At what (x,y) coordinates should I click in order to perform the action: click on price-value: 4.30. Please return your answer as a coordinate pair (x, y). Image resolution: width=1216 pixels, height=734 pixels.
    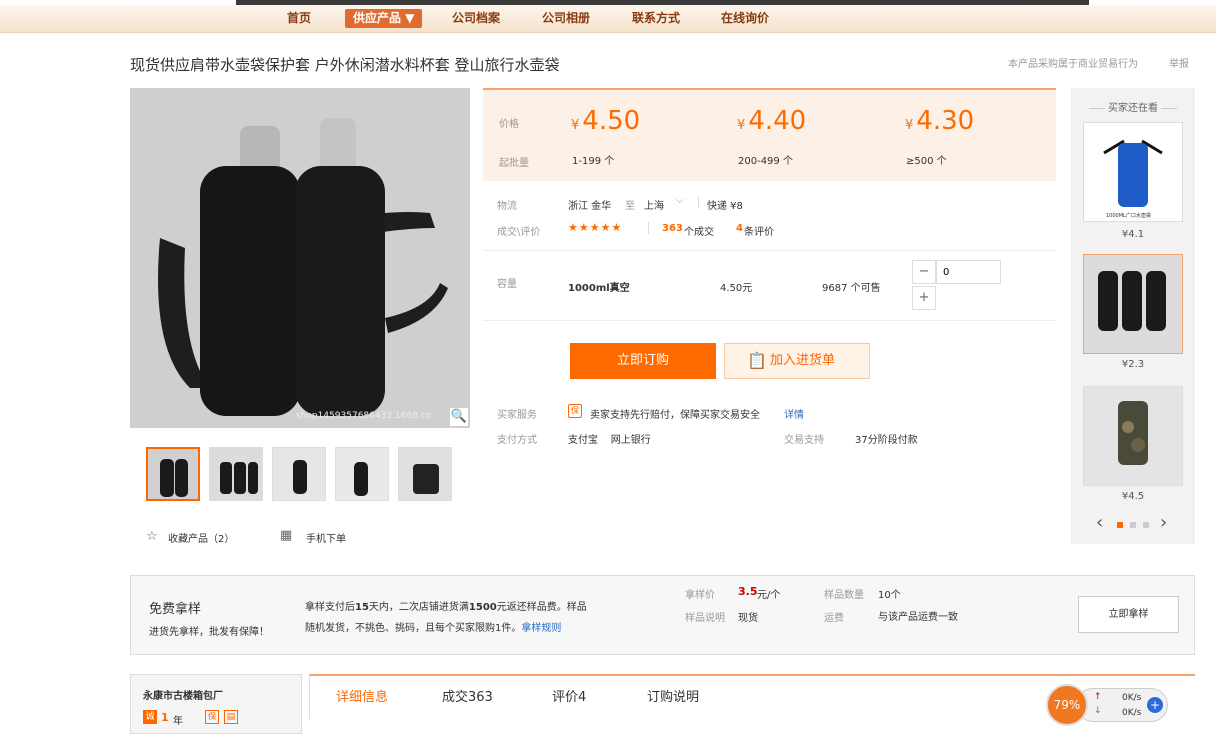
    Looking at the image, I should click on (945, 121).